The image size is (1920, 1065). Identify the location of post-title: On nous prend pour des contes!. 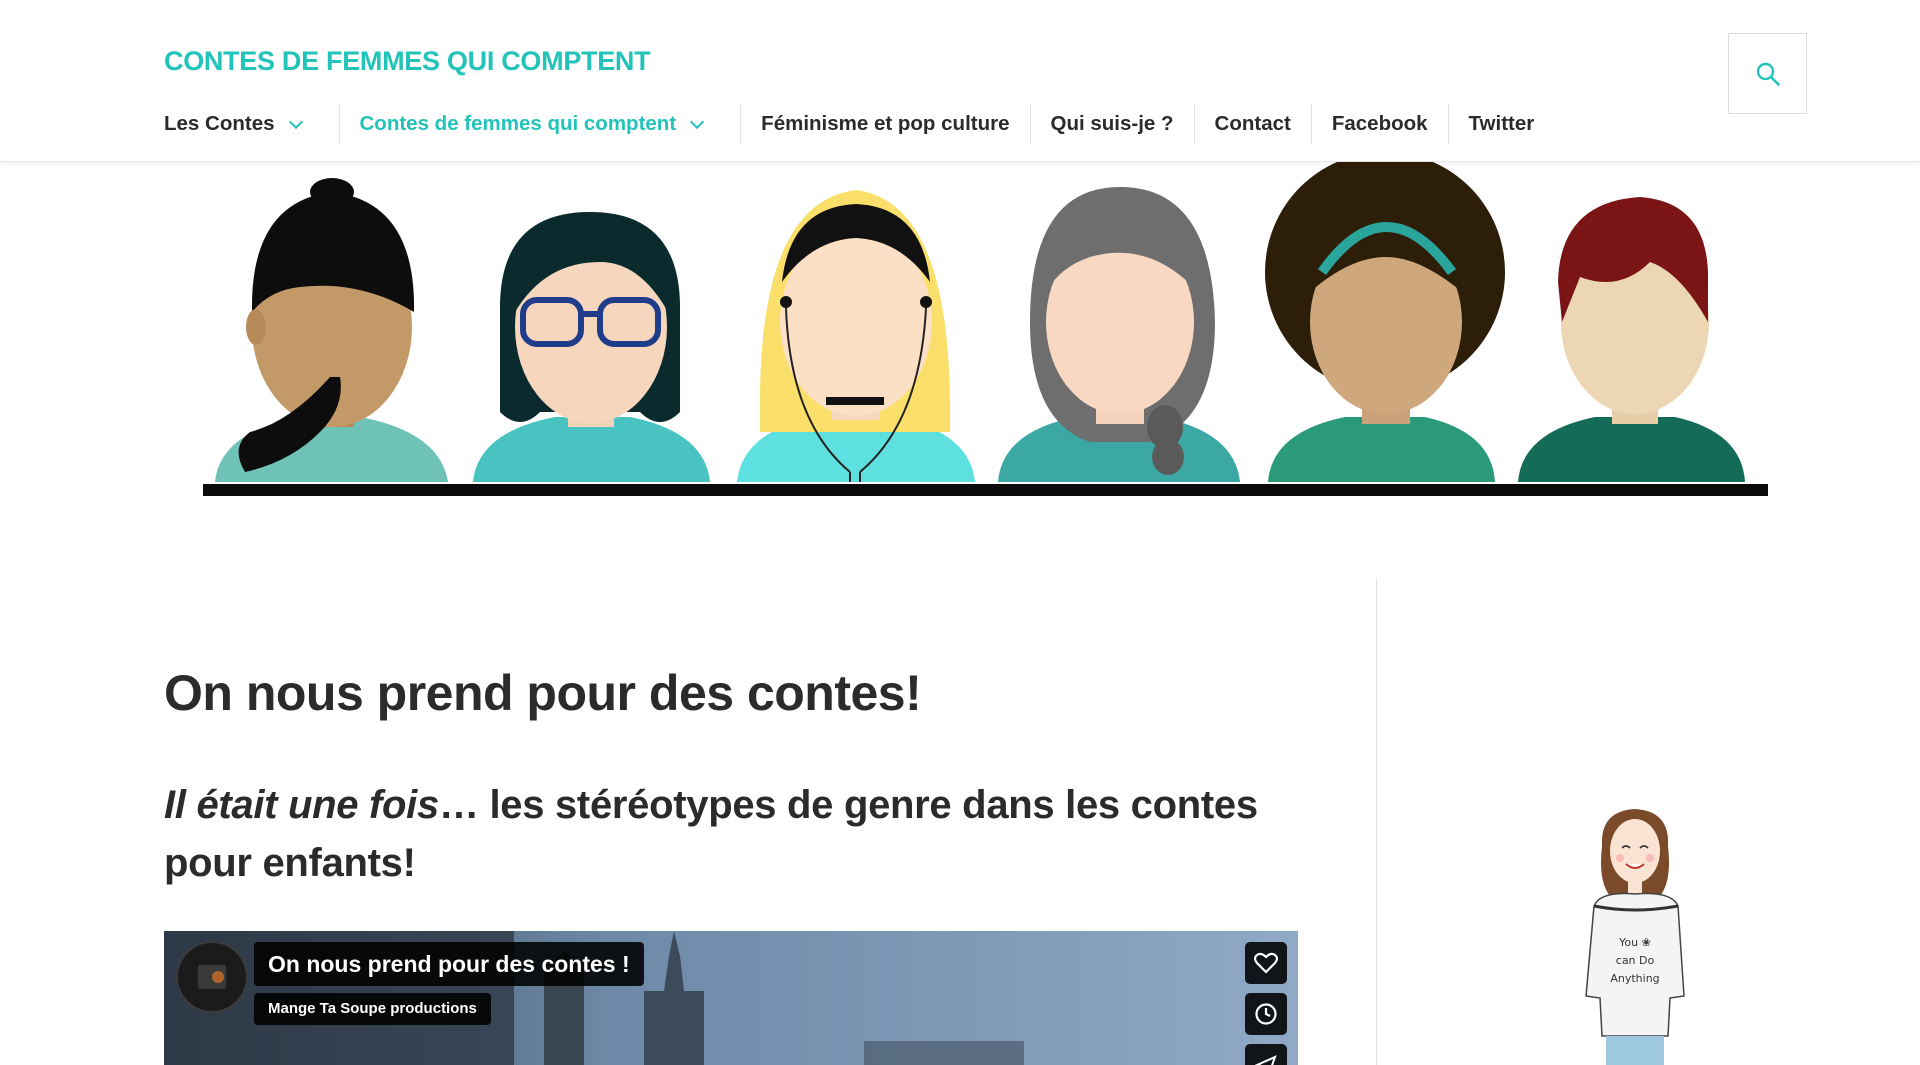
(543, 693).